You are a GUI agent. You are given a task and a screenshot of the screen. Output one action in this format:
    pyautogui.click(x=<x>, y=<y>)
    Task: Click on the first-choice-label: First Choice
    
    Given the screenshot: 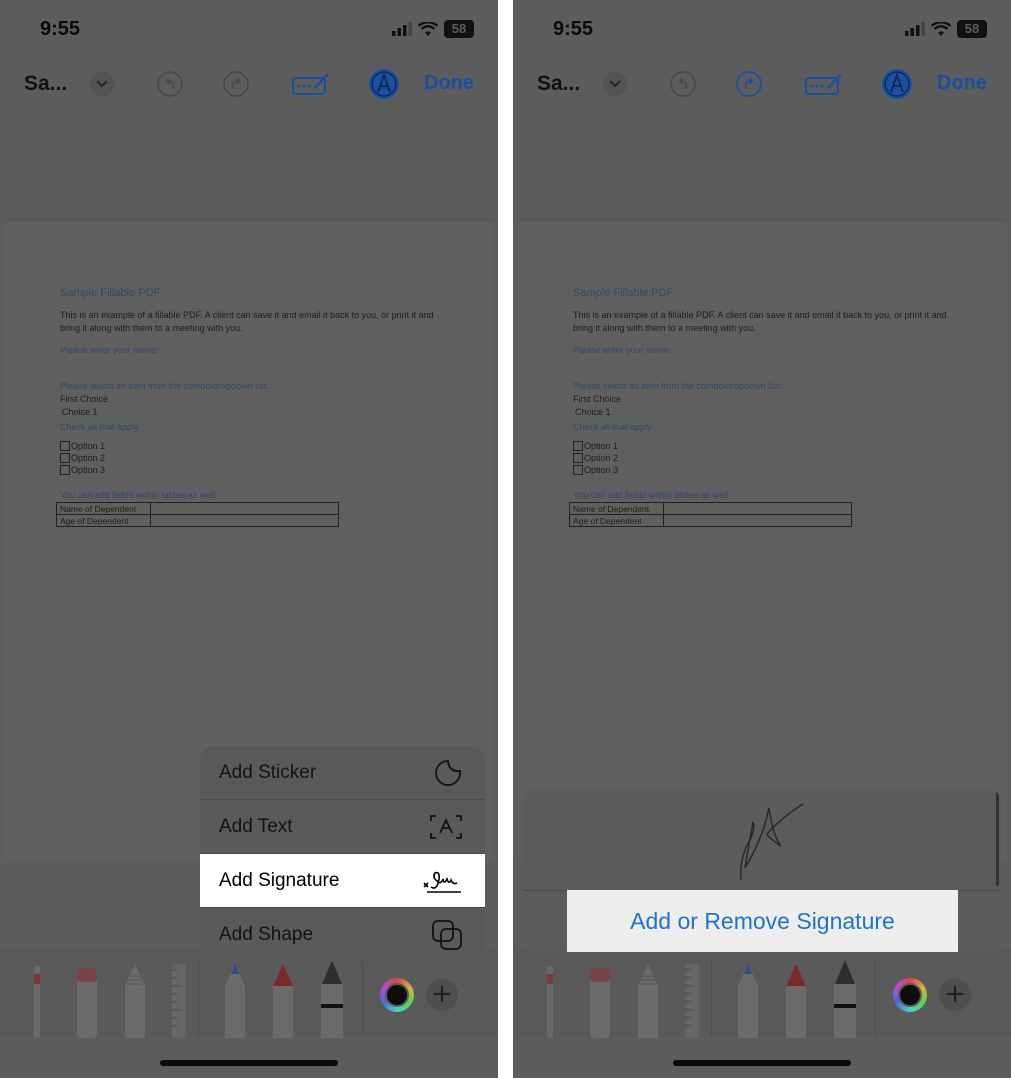 What is the action you would take?
    pyautogui.click(x=597, y=399)
    